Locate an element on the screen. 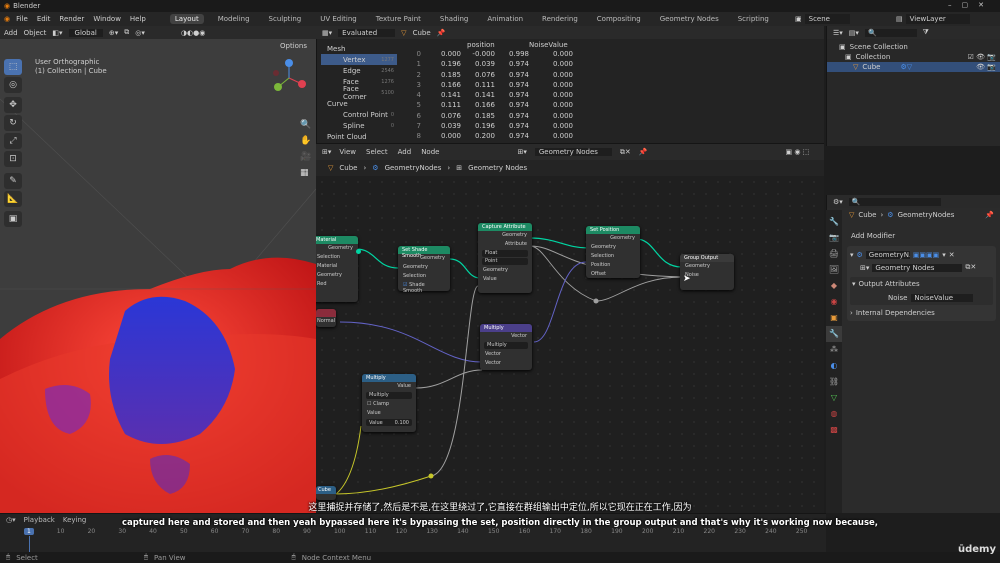 The height and width of the screenshot is (563, 1000). tool-tab-icon: 🔧 is located at coordinates (834, 222).